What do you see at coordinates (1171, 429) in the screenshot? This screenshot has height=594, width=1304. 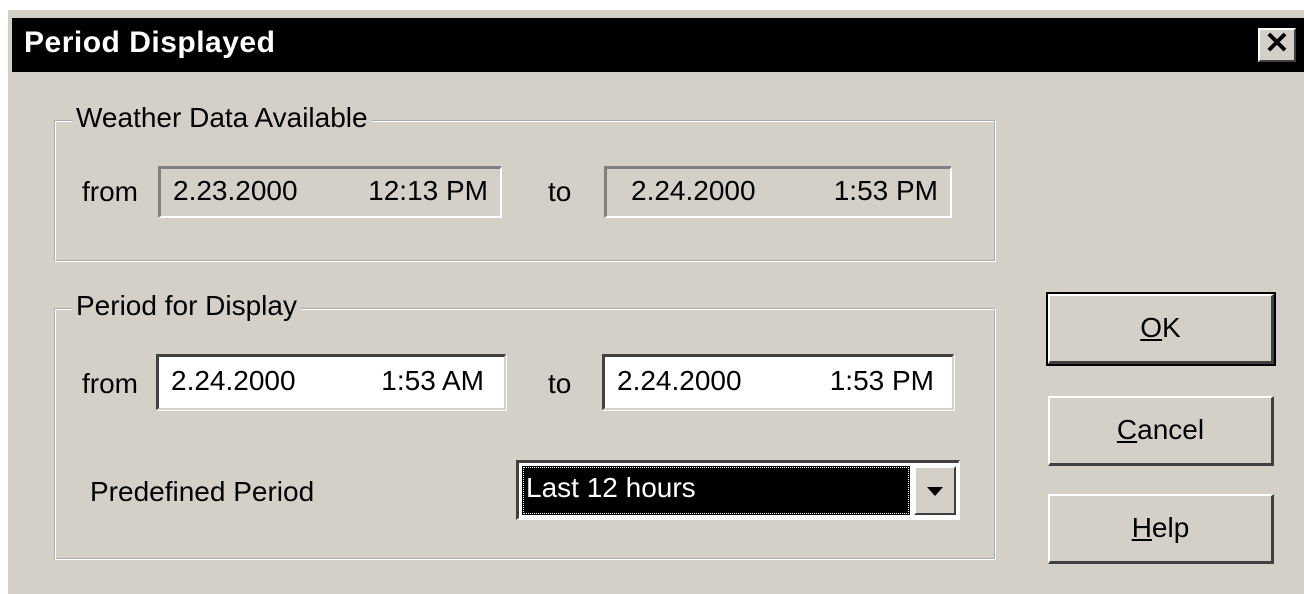 I see `cancel-label: ancel` at bounding box center [1171, 429].